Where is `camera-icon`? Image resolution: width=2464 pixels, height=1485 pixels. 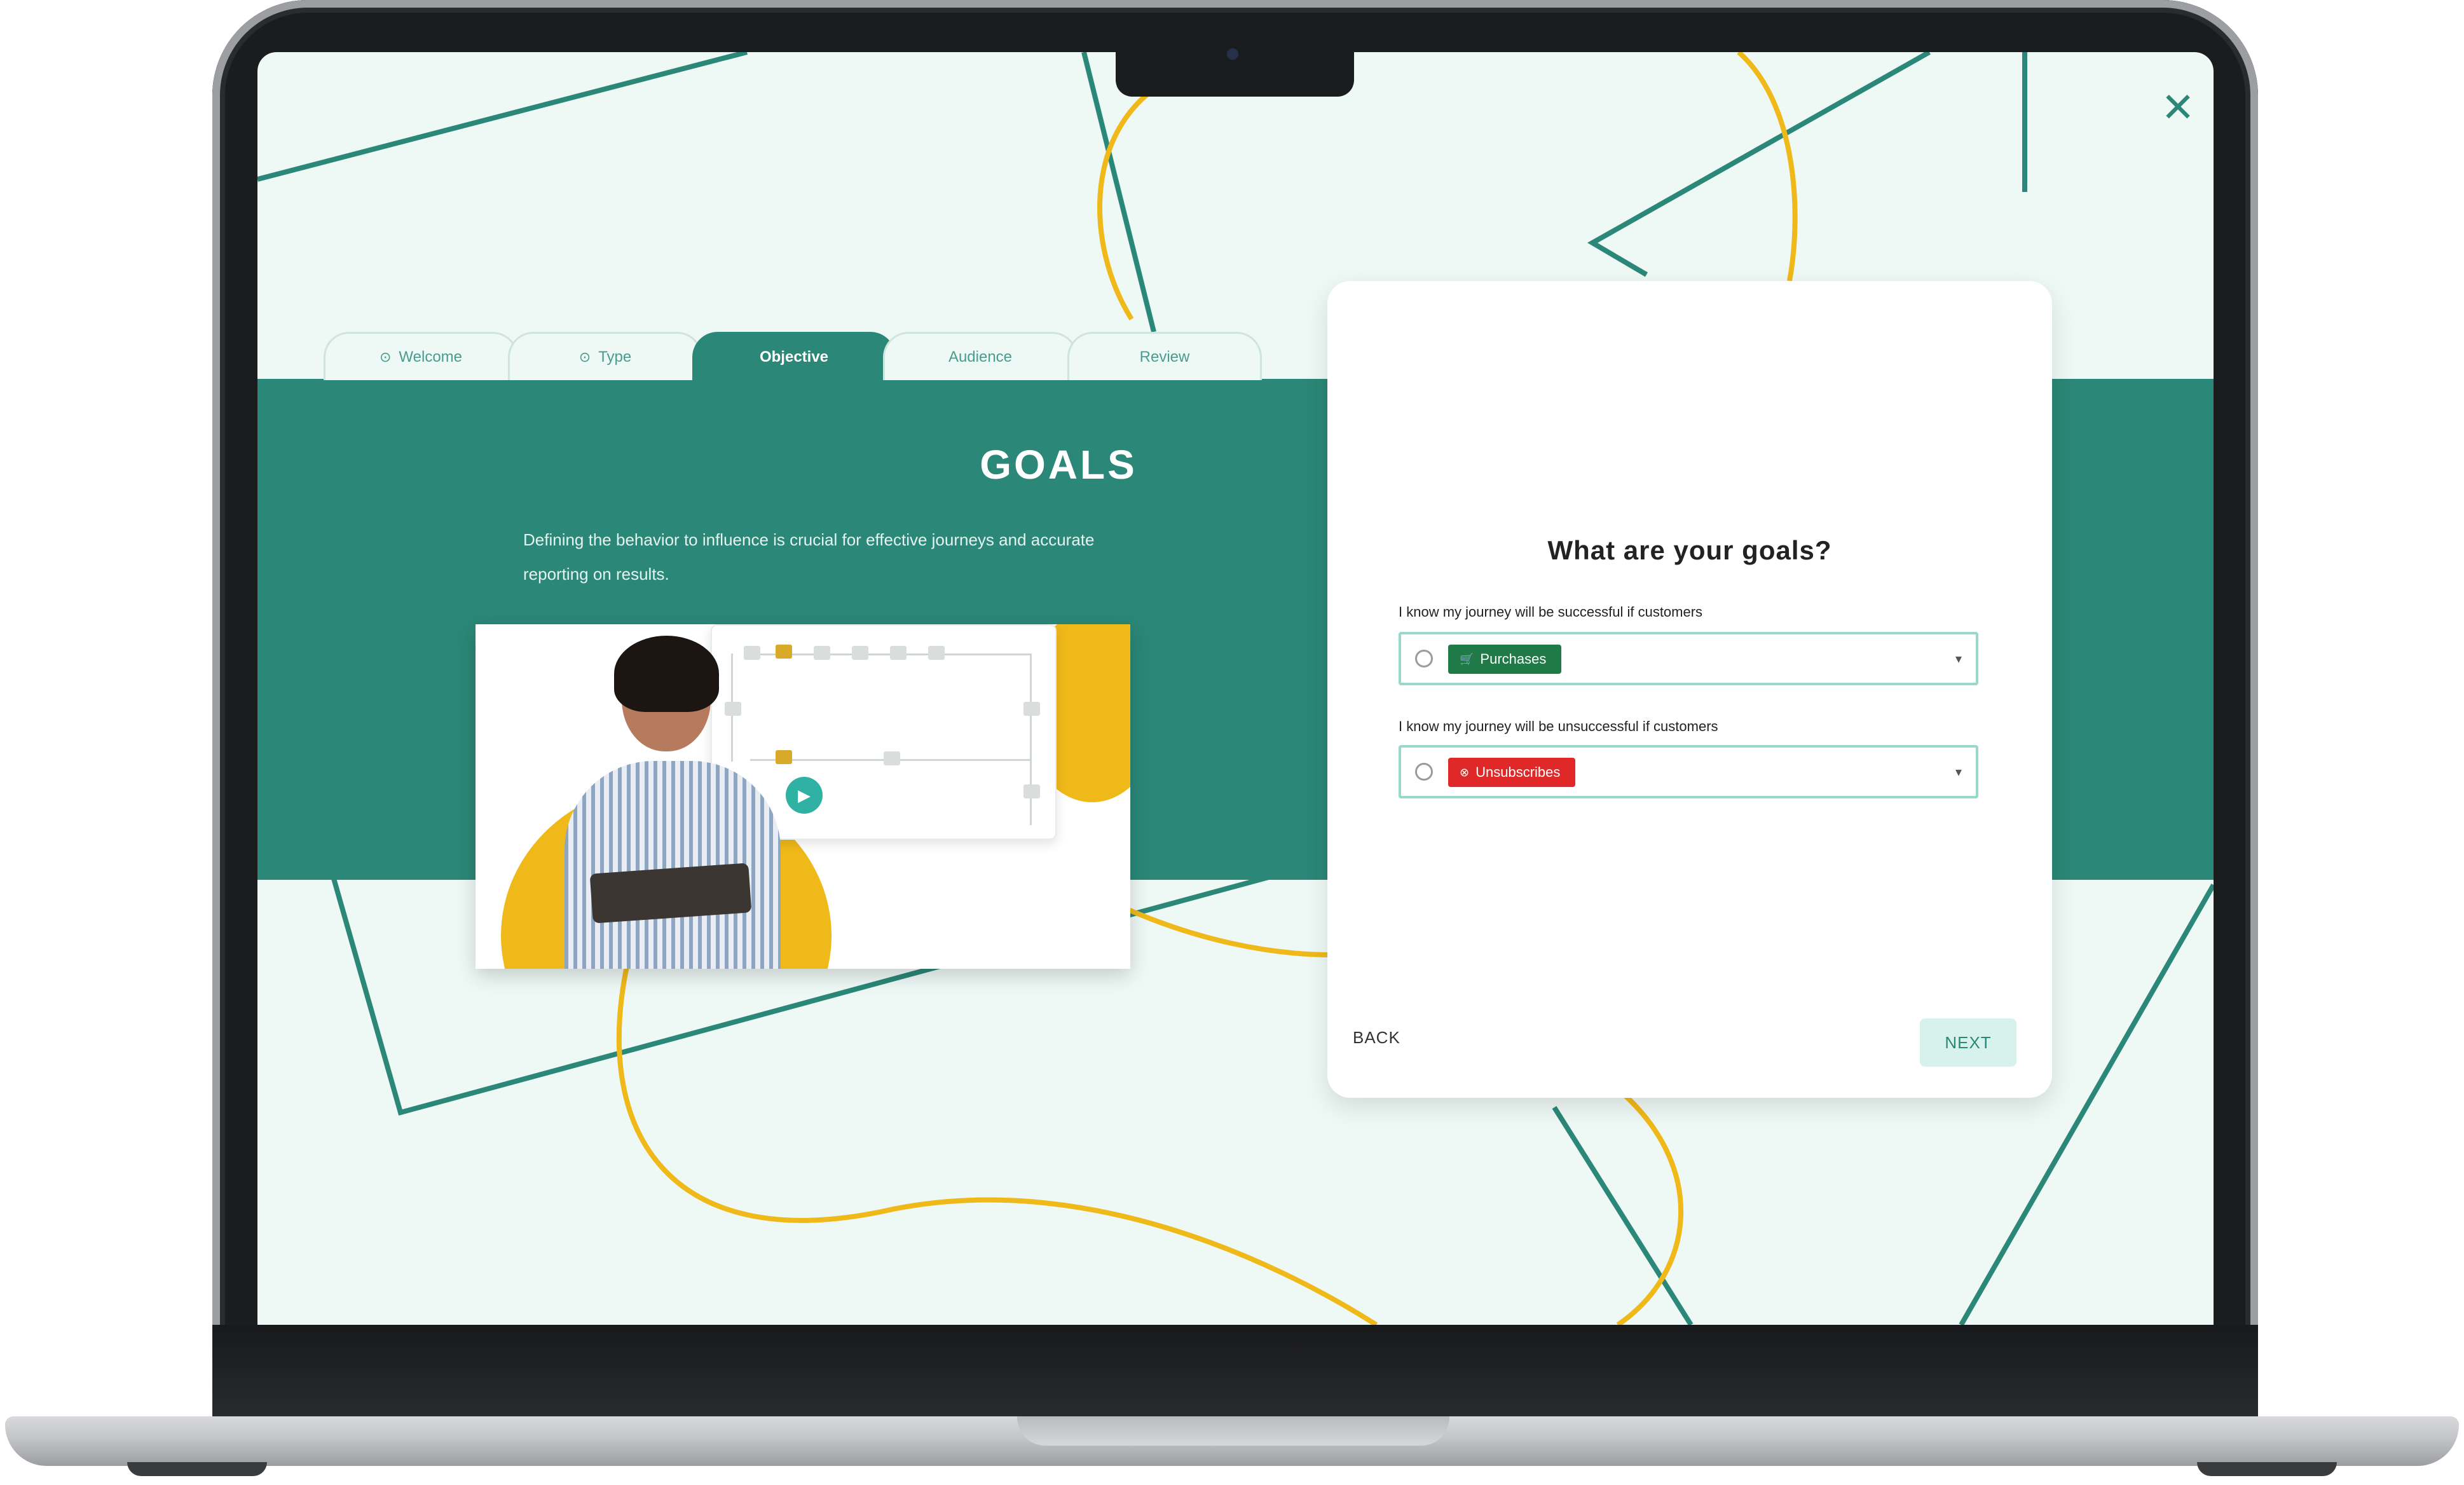 camera-icon is located at coordinates (1233, 54).